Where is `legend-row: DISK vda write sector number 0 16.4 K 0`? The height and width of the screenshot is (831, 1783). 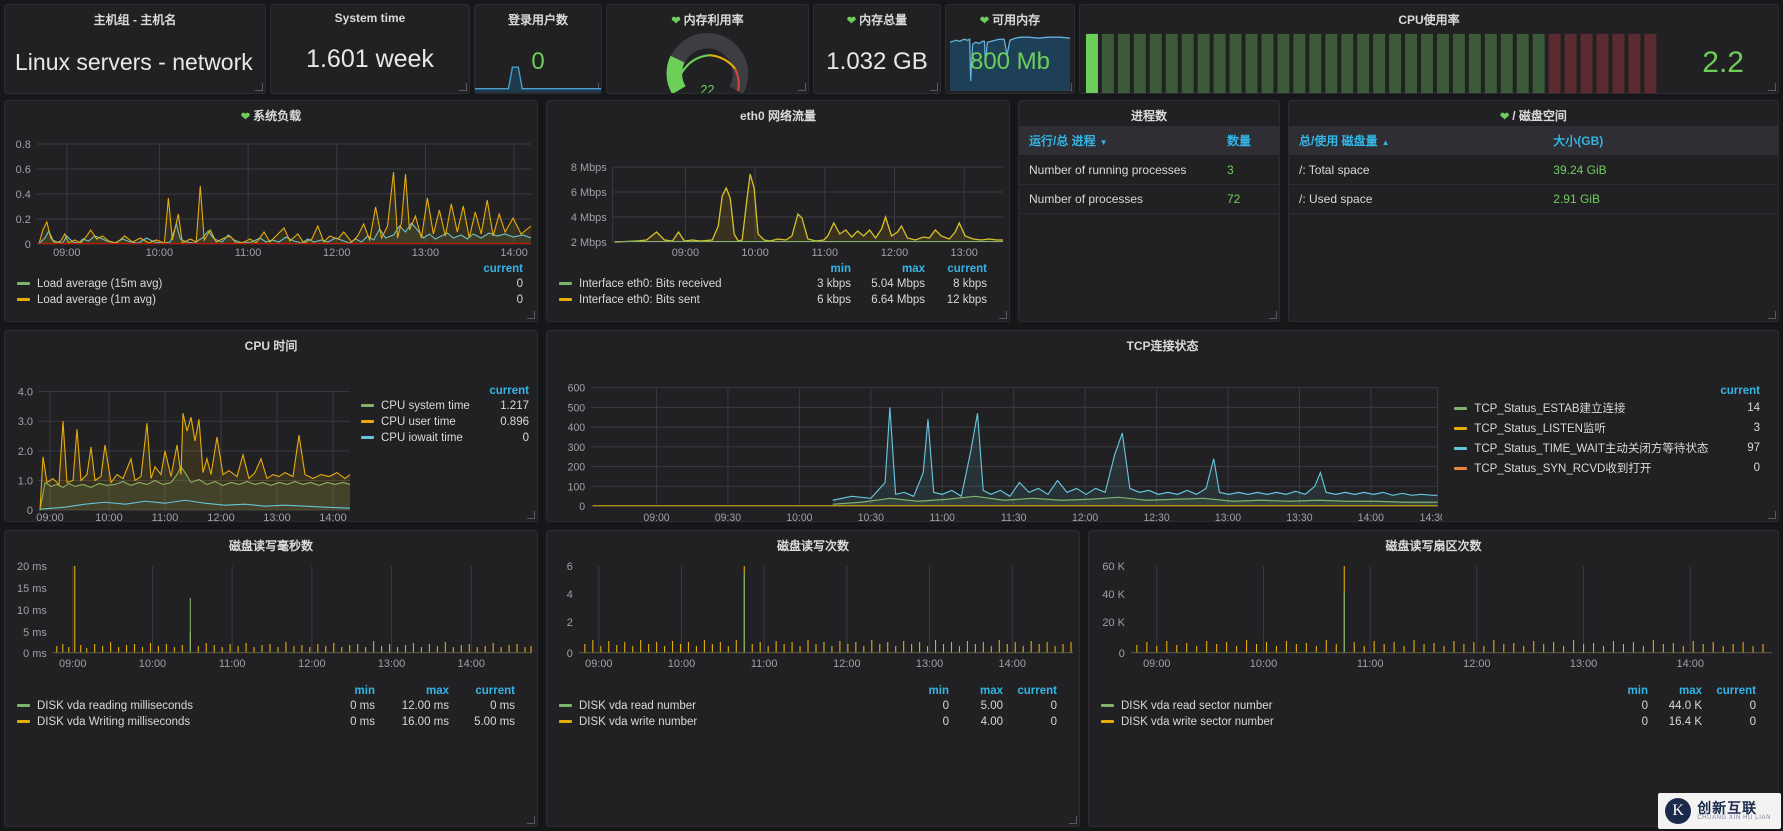 legend-row: DISK vda write sector number 0 16.4 K 0 is located at coordinates (1429, 722).